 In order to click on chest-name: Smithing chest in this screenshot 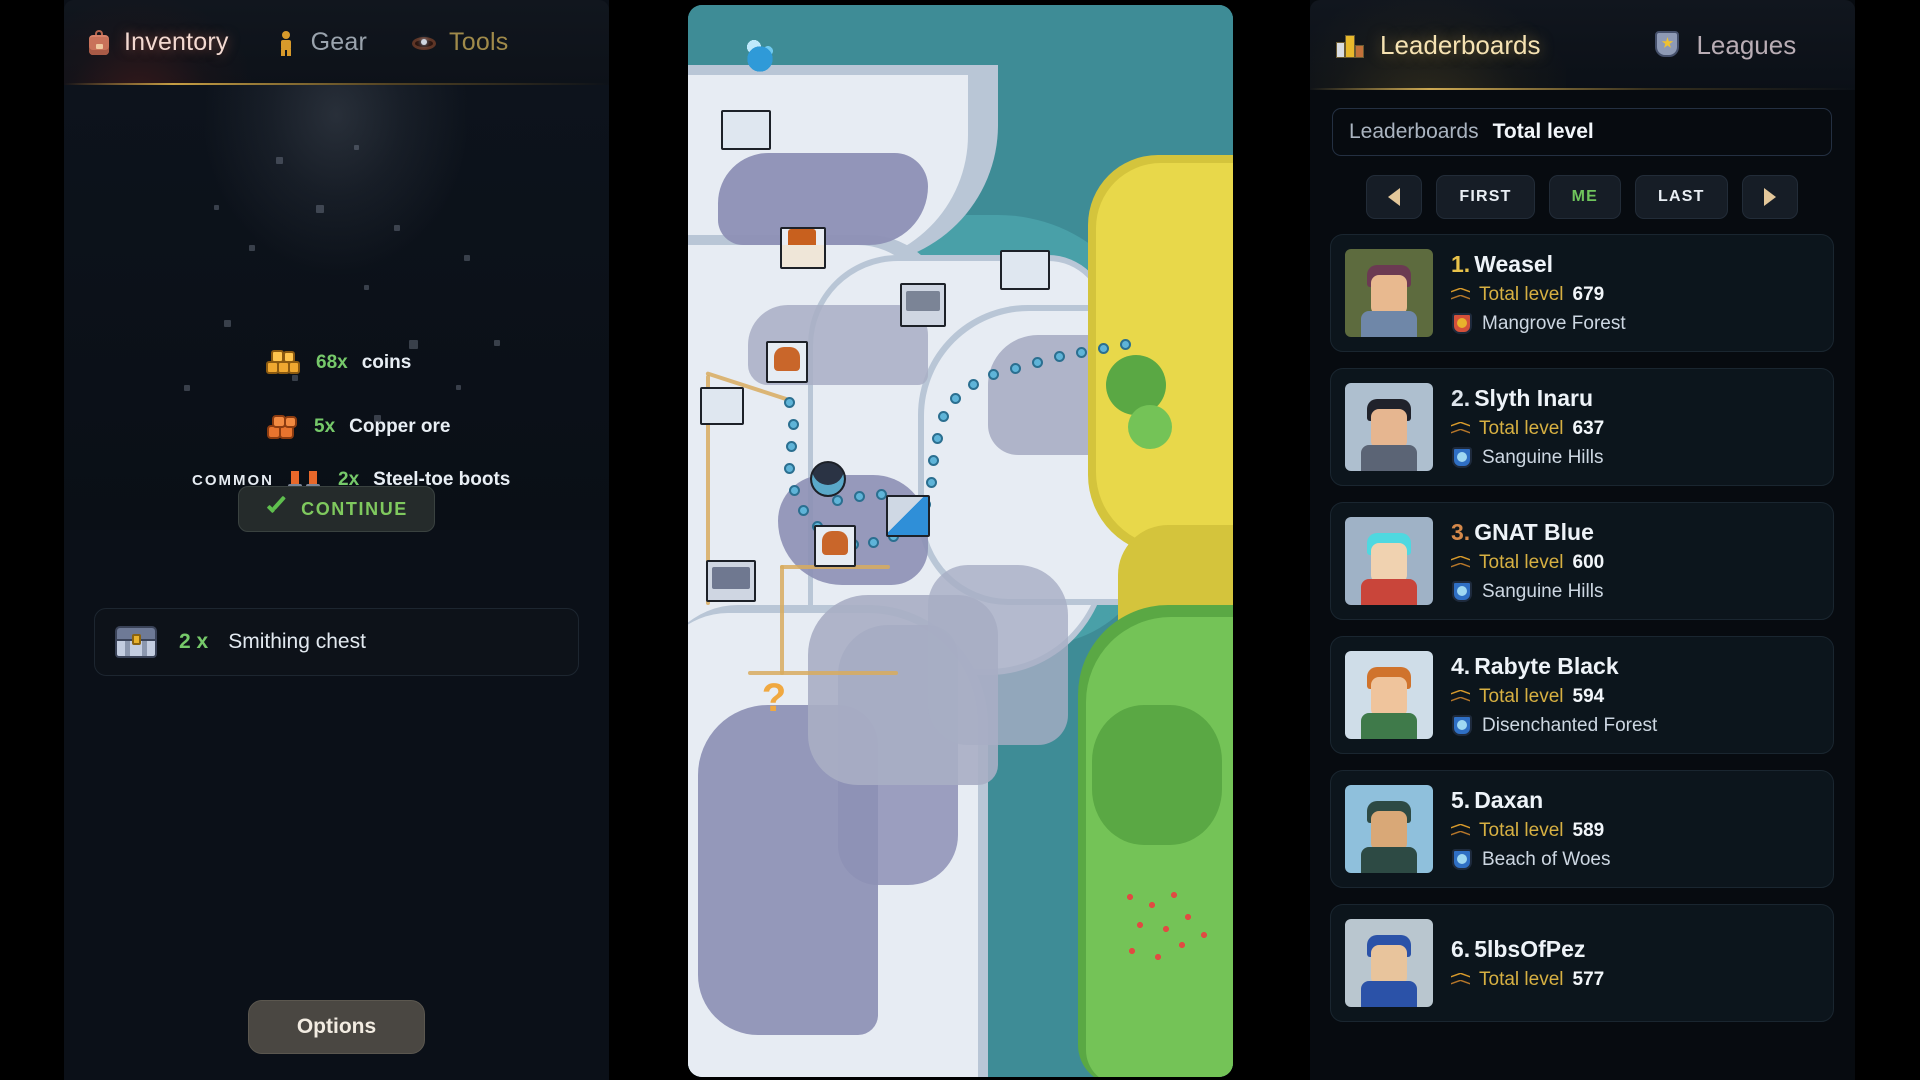, I will do `click(297, 641)`.